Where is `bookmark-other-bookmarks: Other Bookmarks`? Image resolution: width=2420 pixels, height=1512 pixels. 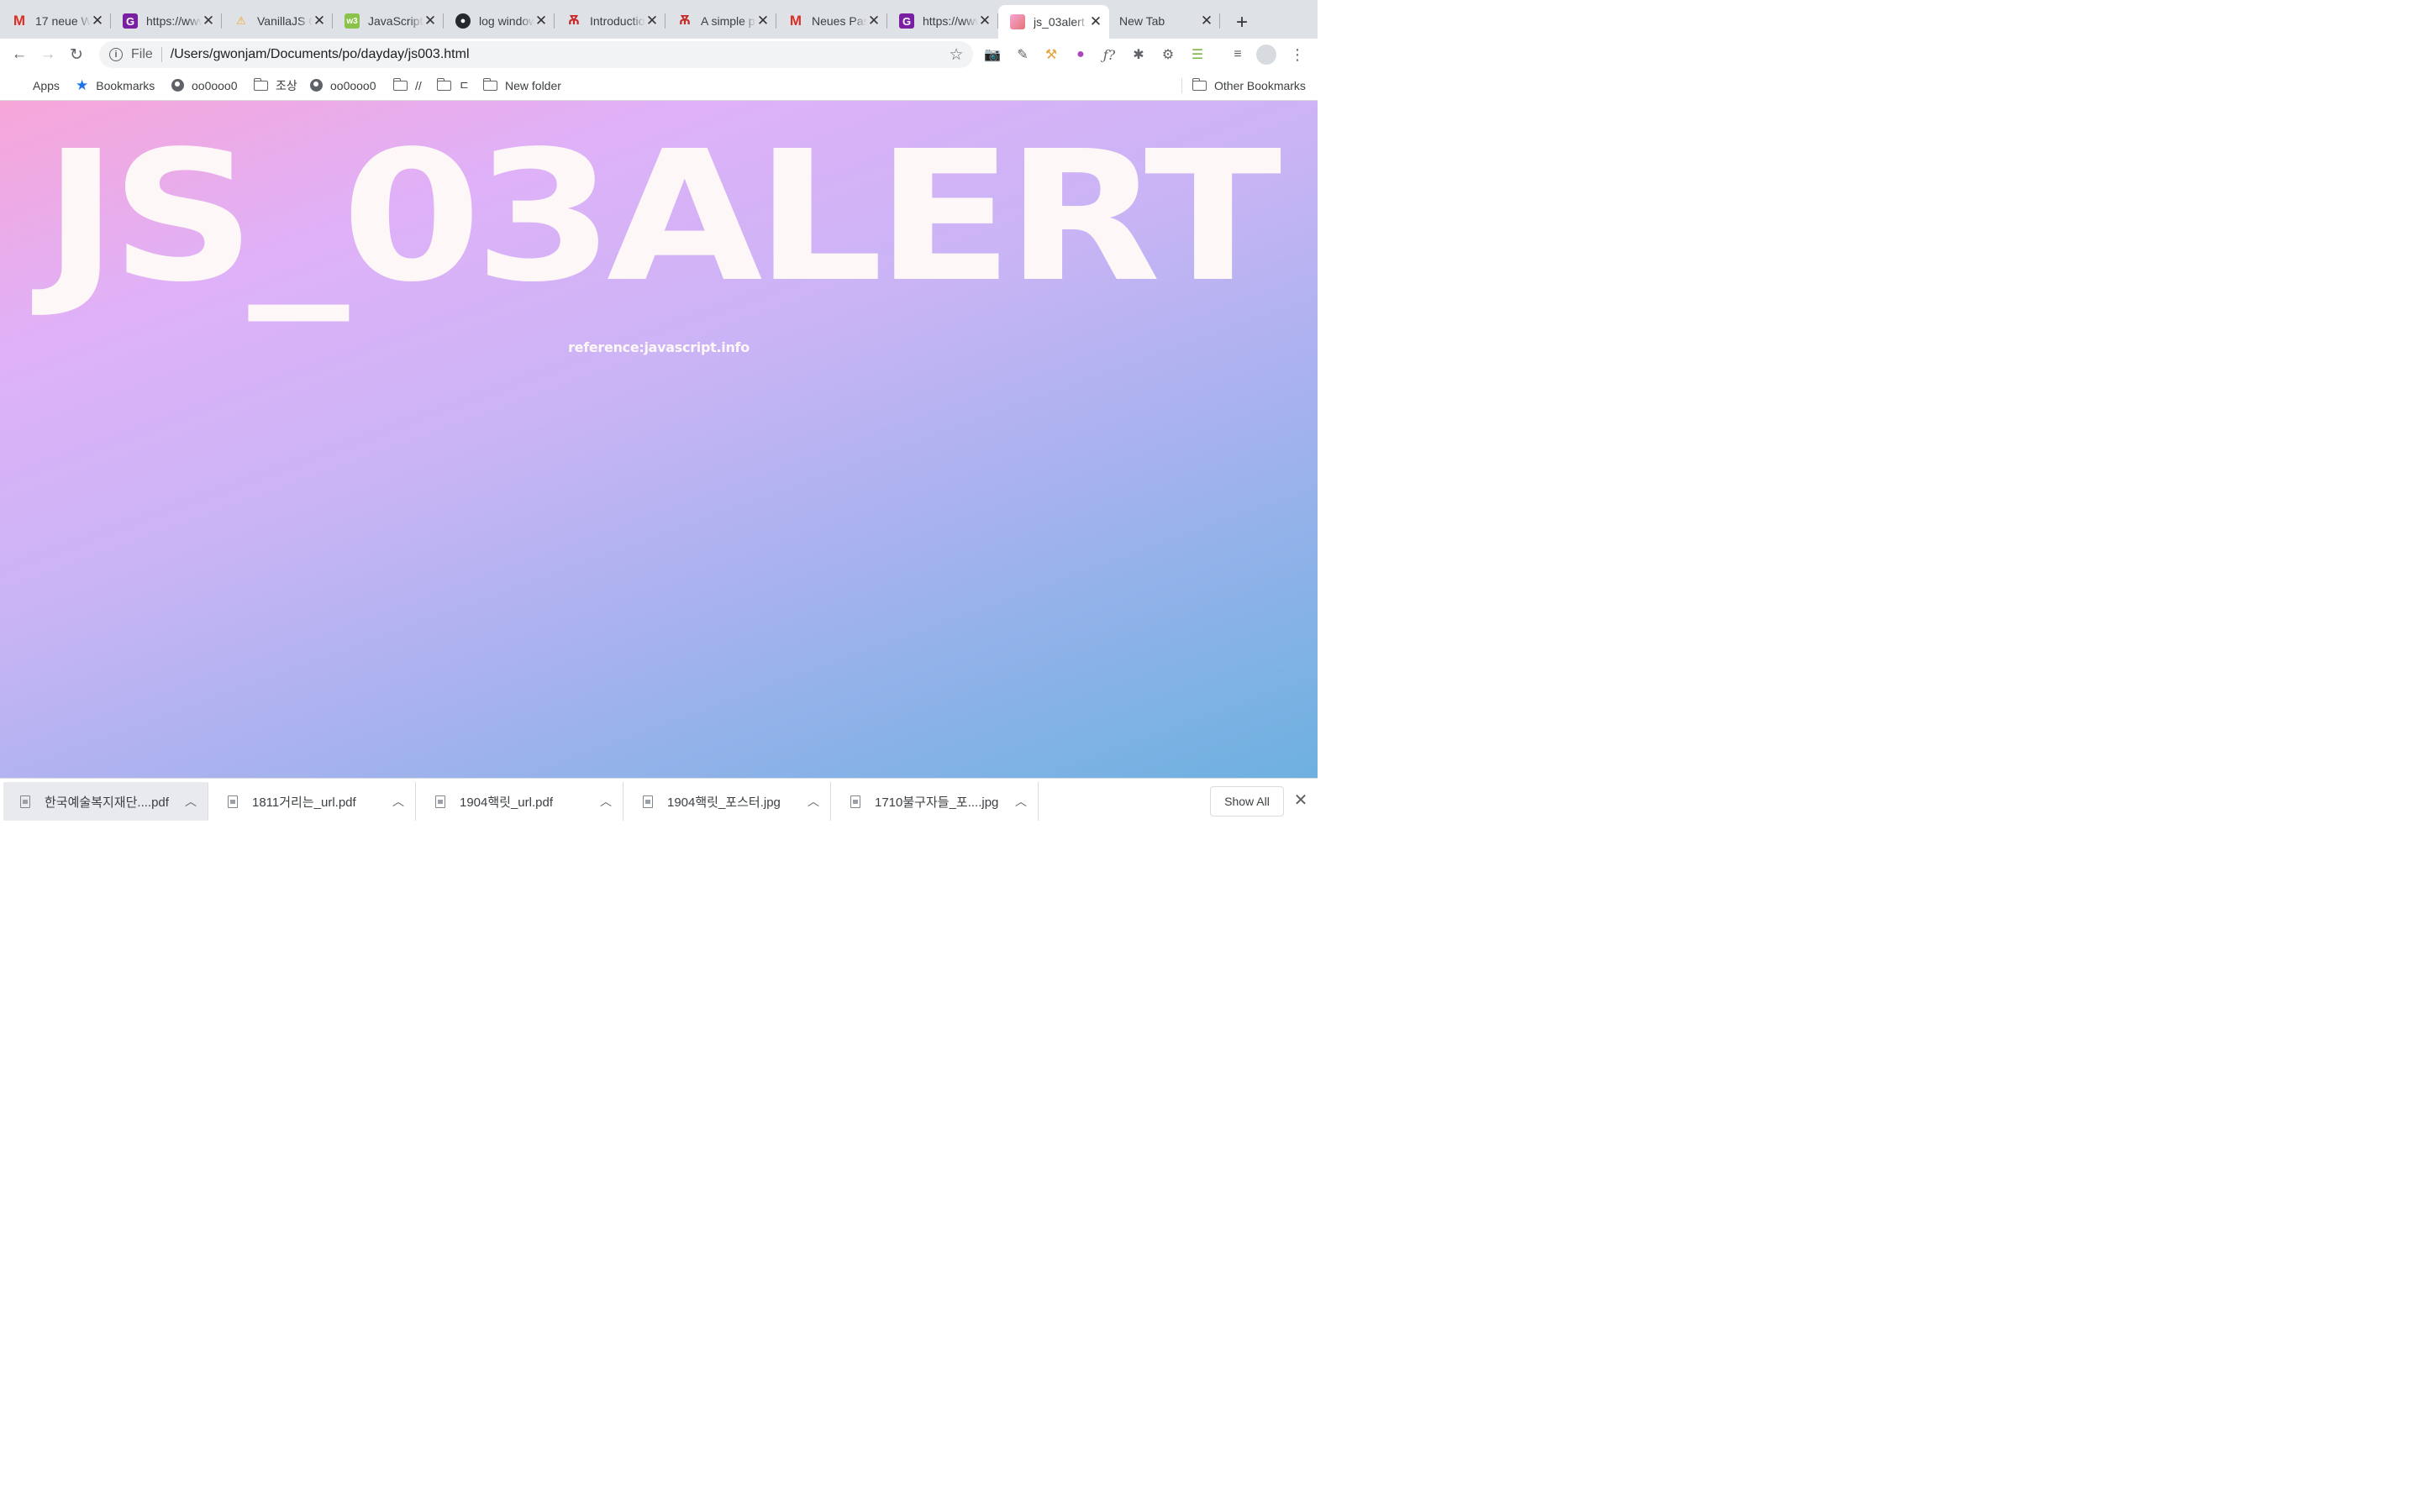 bookmark-other-bookmarks: Other Bookmarks is located at coordinates (1249, 85).